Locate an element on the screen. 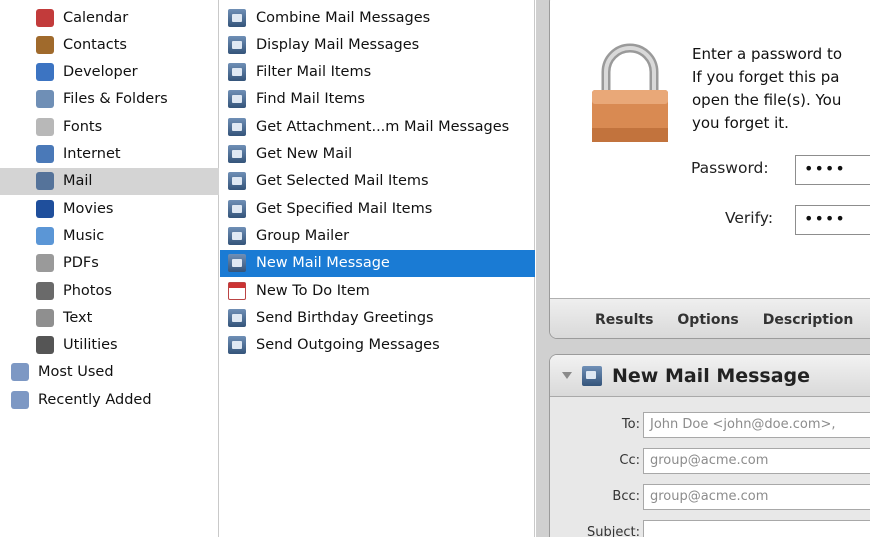 This screenshot has height=537, width=870. library-item-label: Utilities is located at coordinates (90, 345).